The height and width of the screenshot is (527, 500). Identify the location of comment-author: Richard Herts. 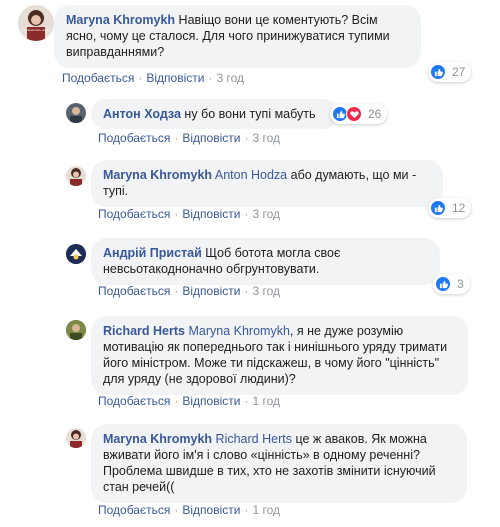
(144, 331).